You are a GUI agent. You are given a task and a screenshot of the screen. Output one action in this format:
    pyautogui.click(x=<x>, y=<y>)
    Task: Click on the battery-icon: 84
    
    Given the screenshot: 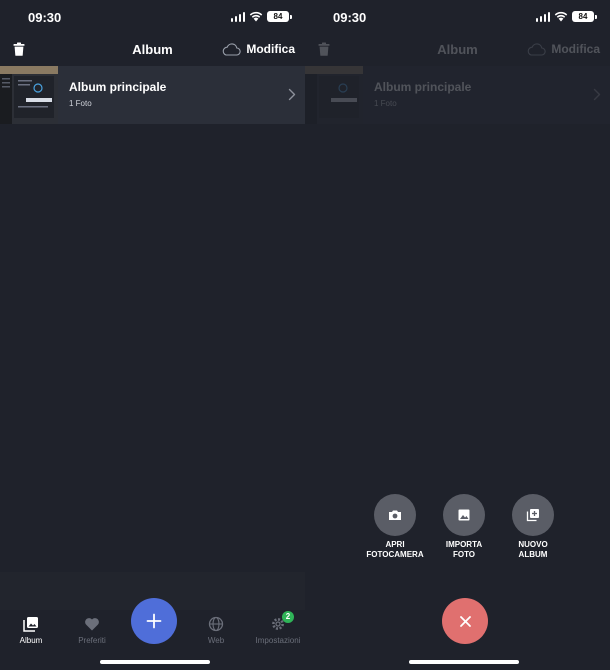 What is the action you would take?
    pyautogui.click(x=279, y=16)
    